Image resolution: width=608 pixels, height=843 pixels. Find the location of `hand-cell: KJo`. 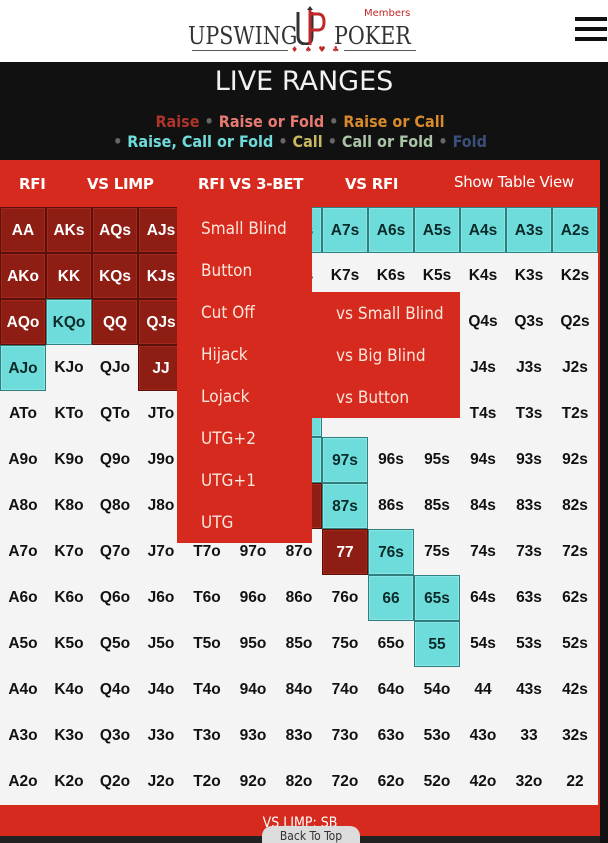

hand-cell: KJo is located at coordinates (69, 368).